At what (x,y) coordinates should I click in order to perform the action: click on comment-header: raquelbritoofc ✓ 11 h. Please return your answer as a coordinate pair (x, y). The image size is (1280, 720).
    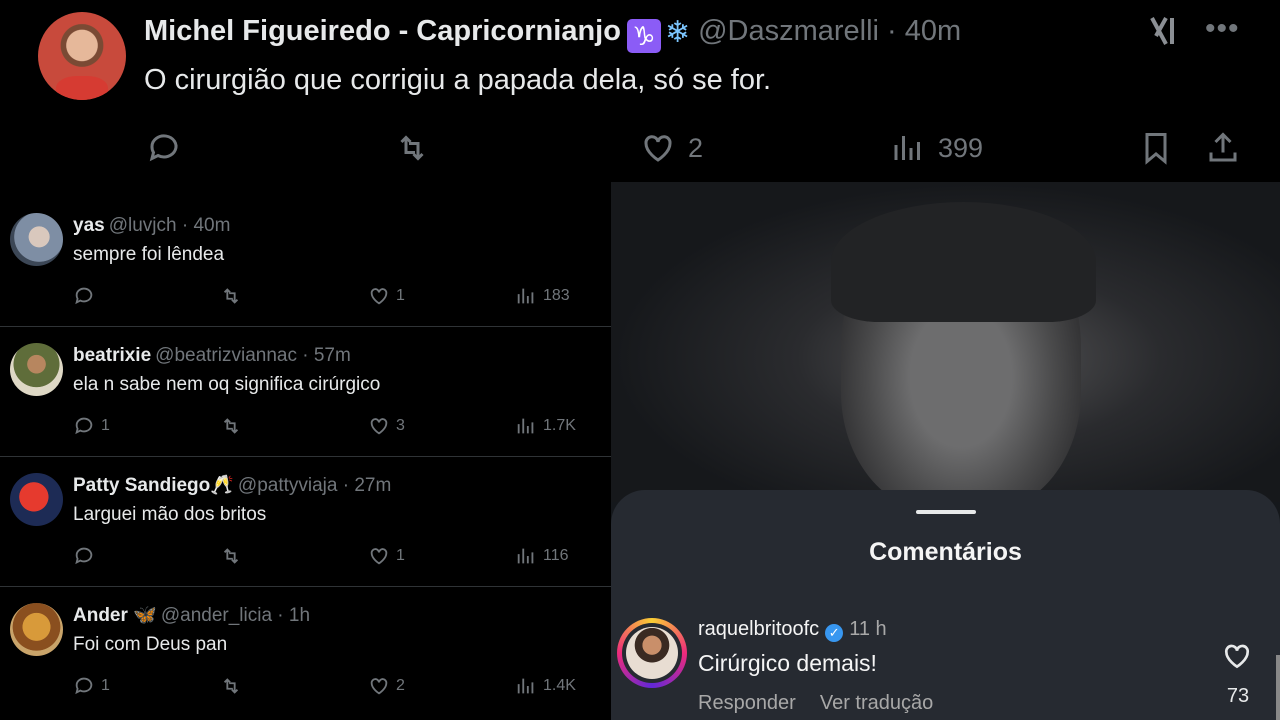
    Looking at the image, I should click on (792, 630).